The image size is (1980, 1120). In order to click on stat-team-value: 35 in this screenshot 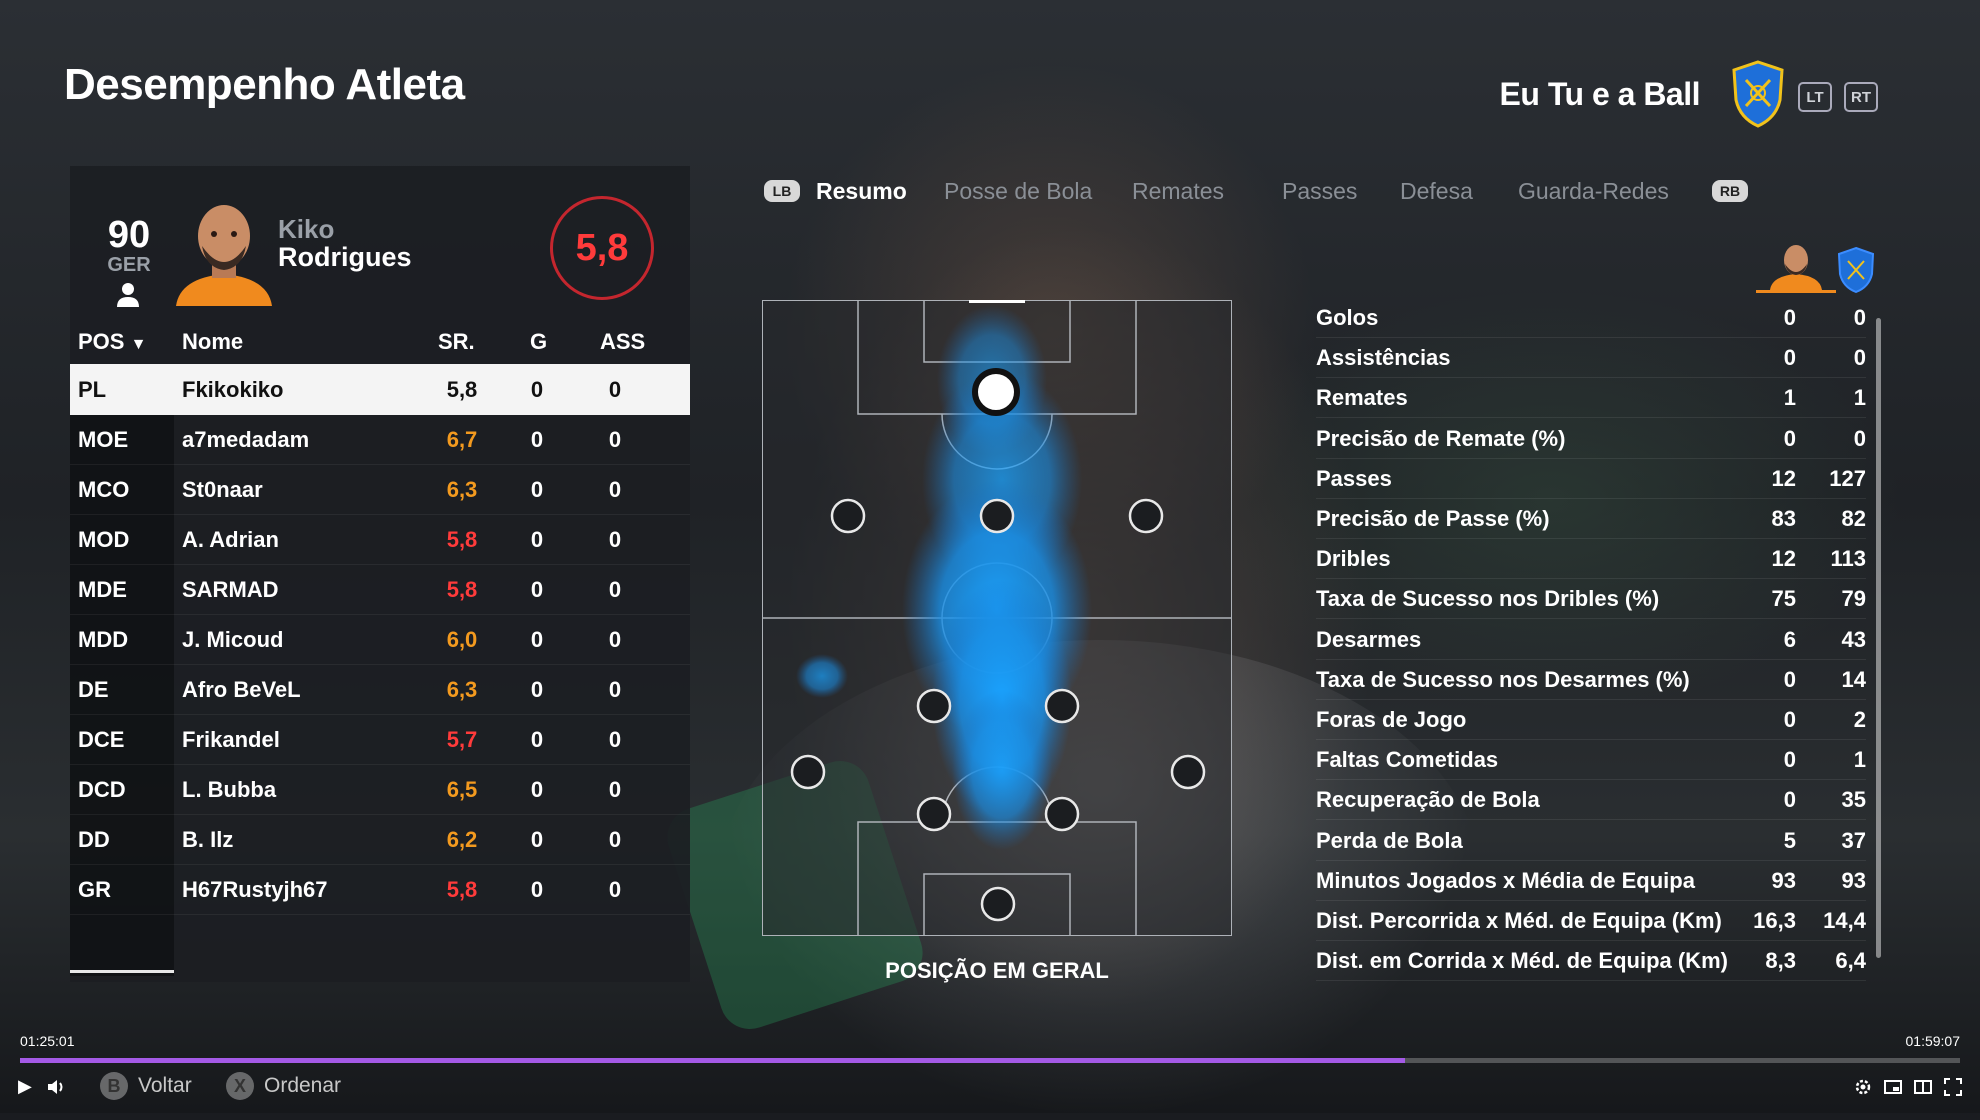, I will do `click(1853, 800)`.